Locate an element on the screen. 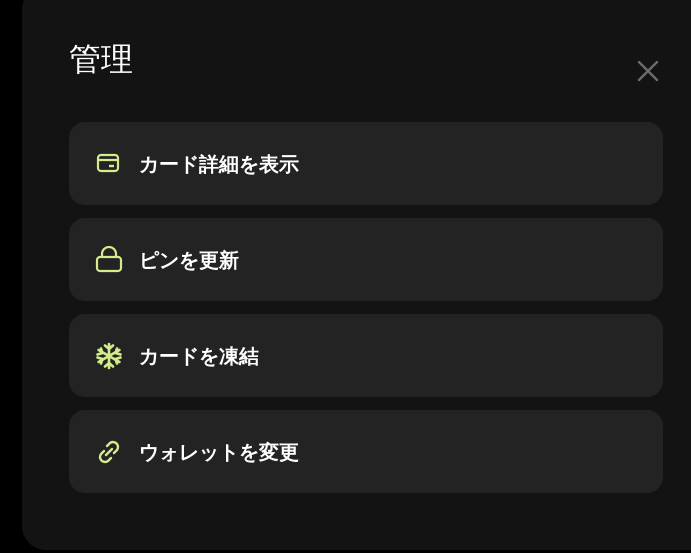  menu-option: カードを凍結 is located at coordinates (366, 355).